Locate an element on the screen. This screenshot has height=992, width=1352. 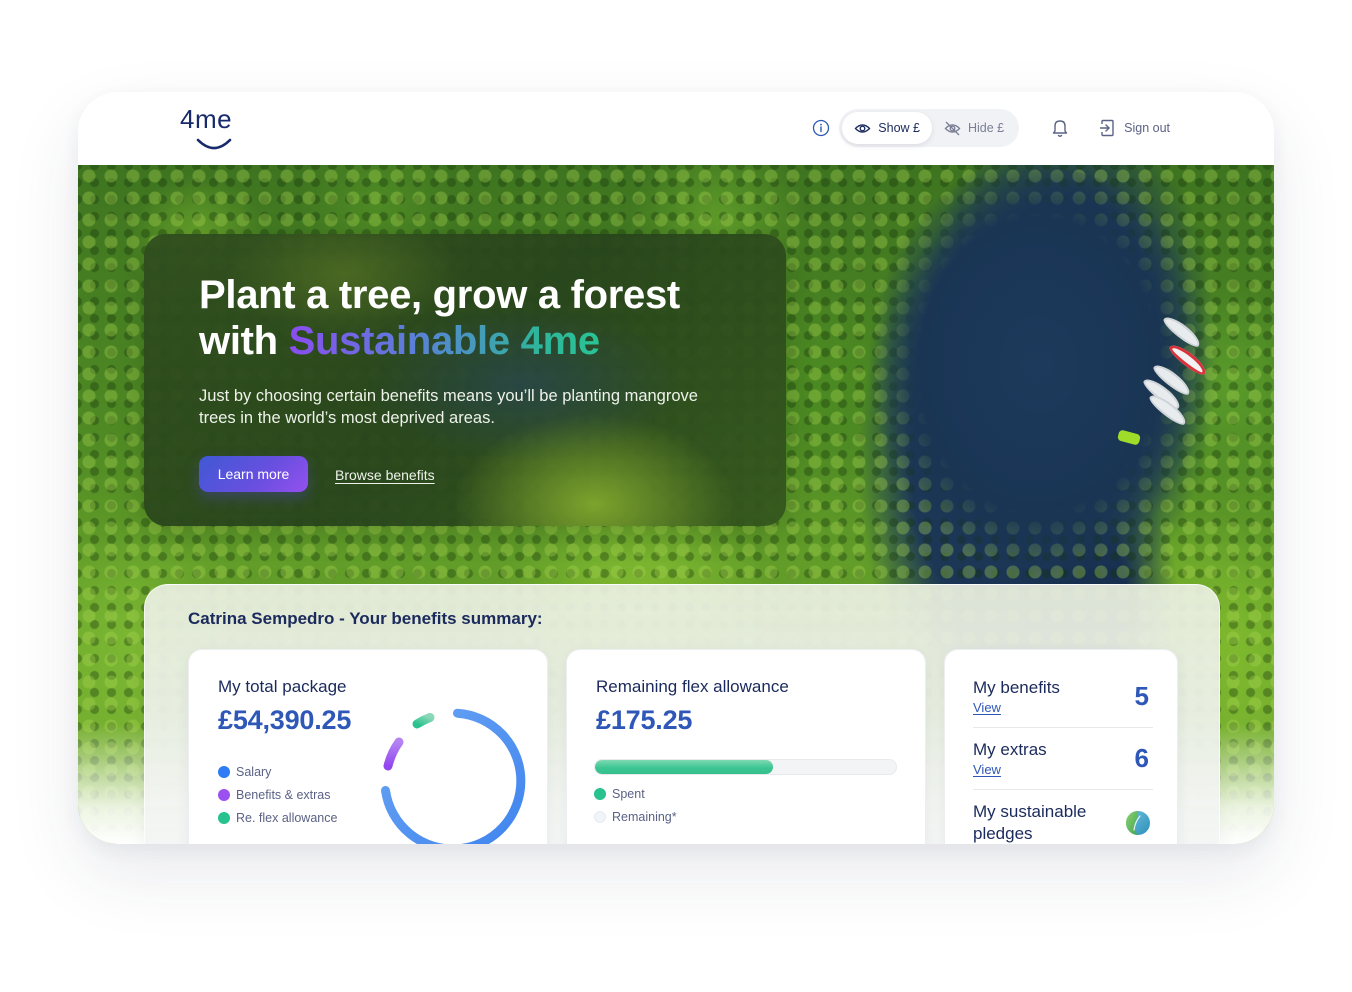
top-header: 4me Show £ Hide £ Sign out is located at coordinates (676, 128).